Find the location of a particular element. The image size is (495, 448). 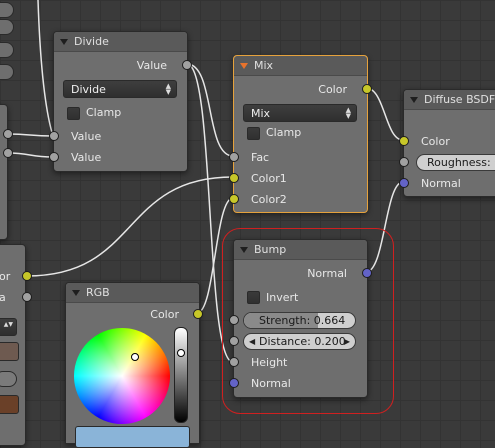

divide-node-header: Divide is located at coordinates (120, 42).